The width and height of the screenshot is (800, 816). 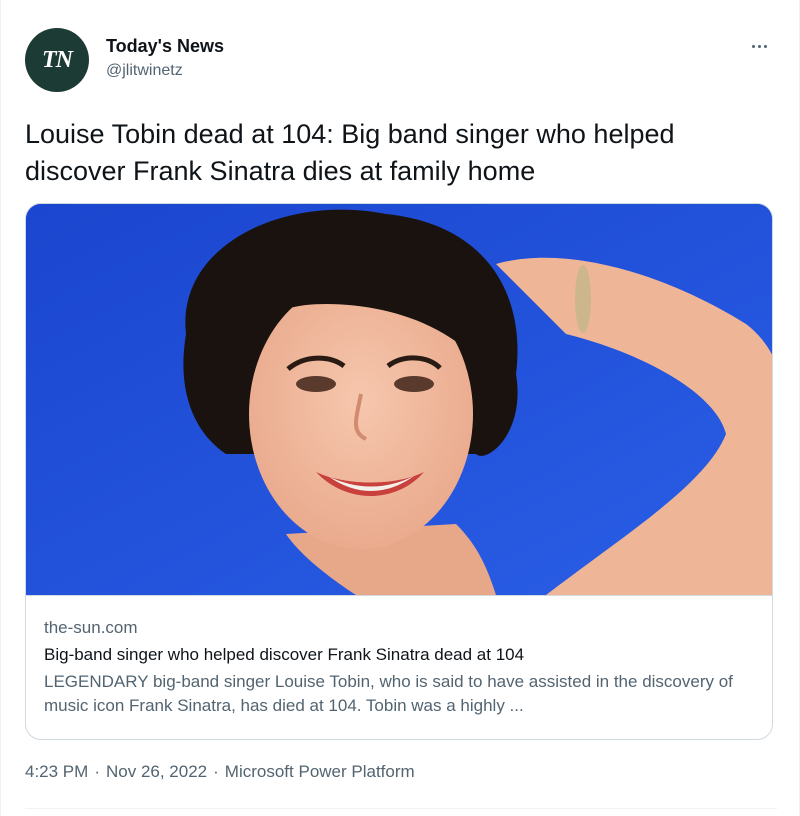 I want to click on card-domain: the-sun.com, so click(x=91, y=627).